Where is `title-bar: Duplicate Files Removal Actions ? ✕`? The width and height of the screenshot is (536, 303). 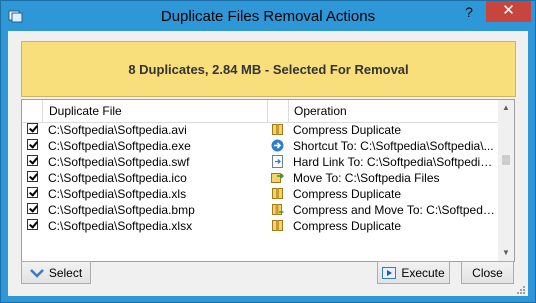
title-bar: Duplicate Files Removal Actions ? ✕ is located at coordinates (268, 16).